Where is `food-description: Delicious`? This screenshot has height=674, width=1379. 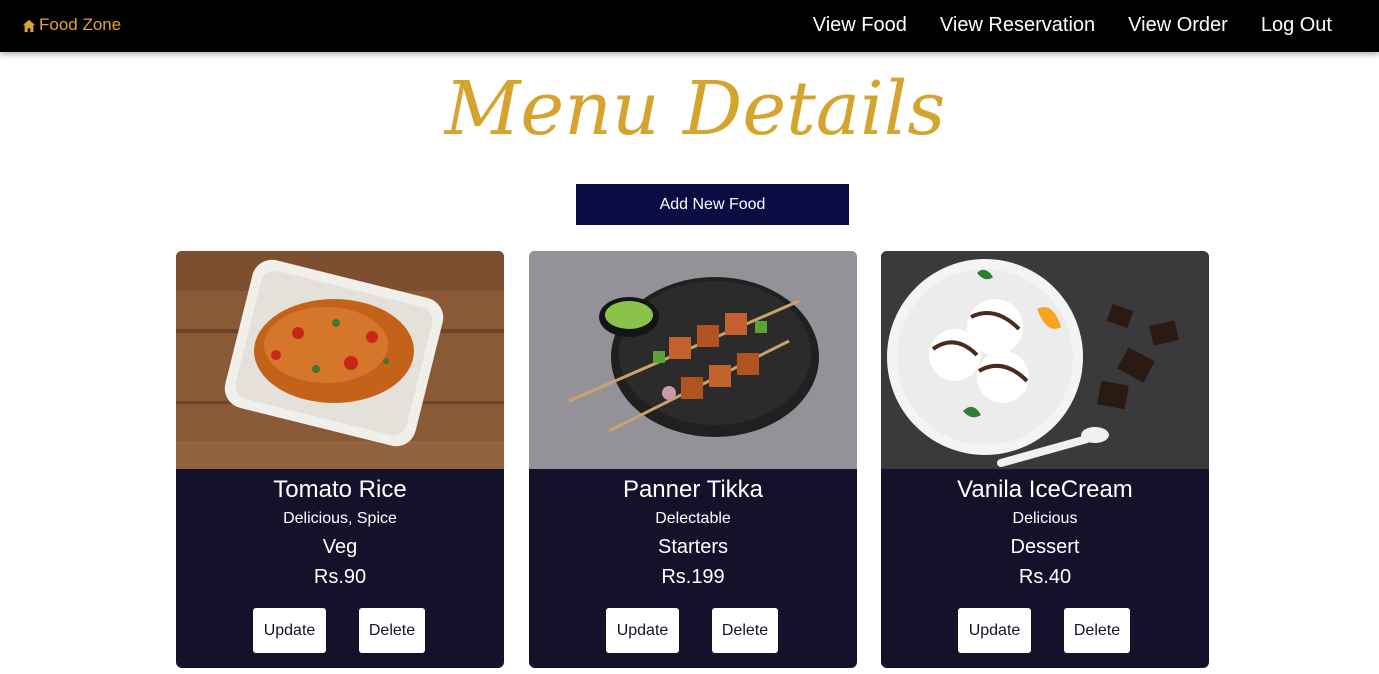
food-description: Delicious is located at coordinates (1045, 518).